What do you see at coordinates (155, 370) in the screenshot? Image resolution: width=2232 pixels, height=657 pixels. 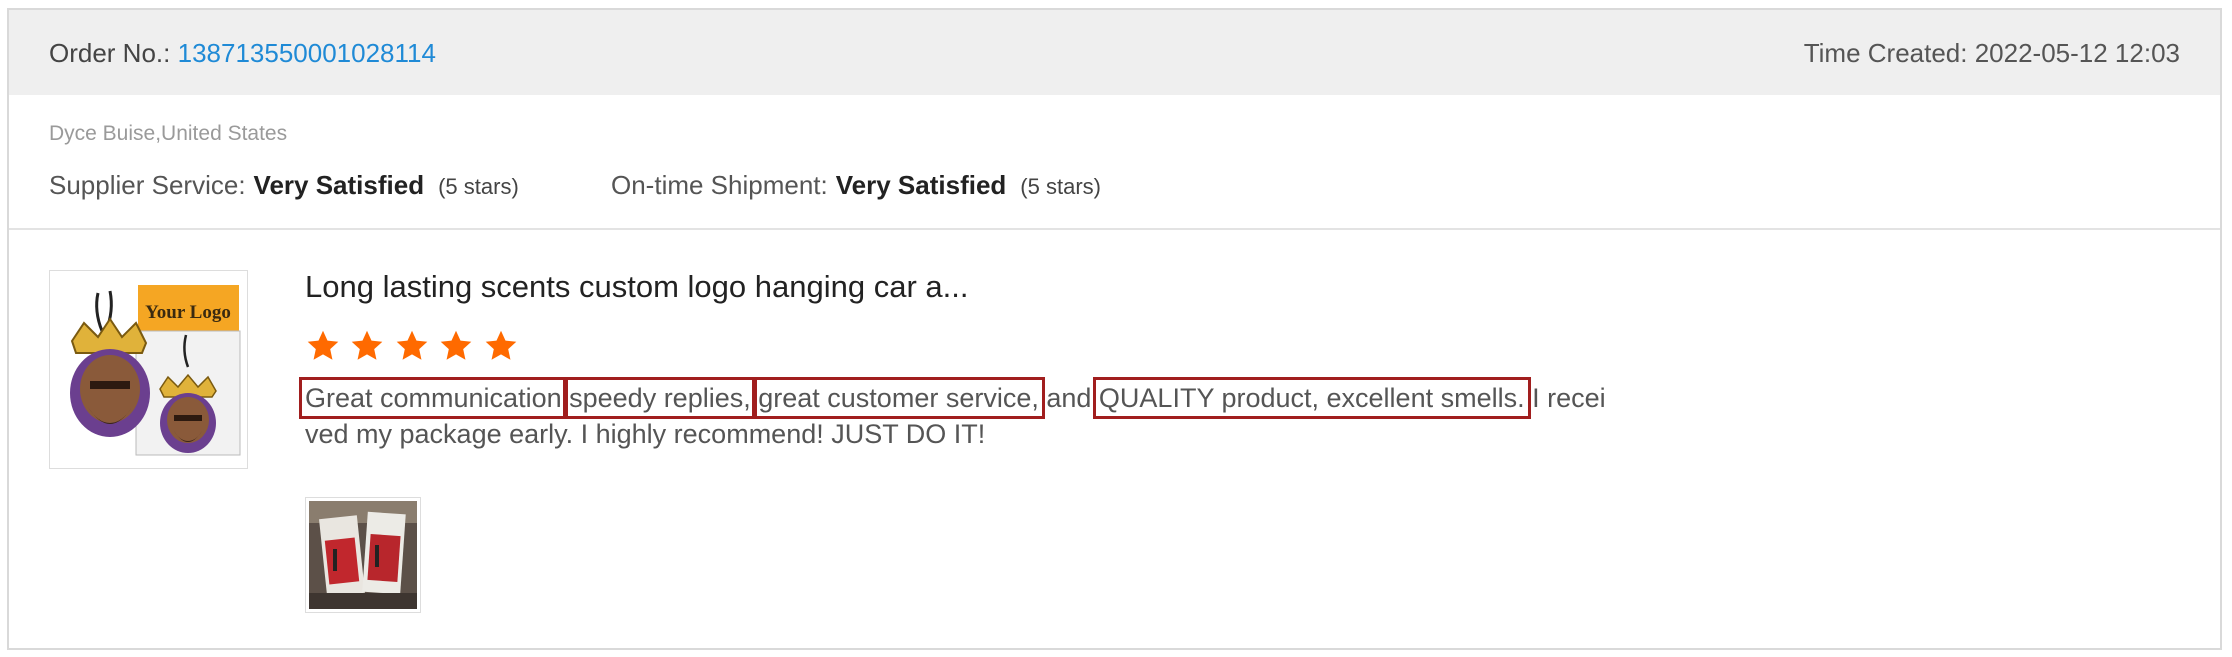 I see `air-freshener-image: Your Logo` at bounding box center [155, 370].